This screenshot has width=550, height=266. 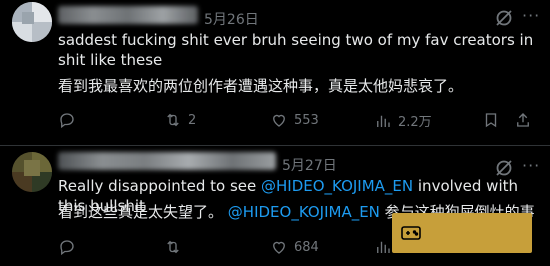 I want to click on like-button: 684, so click(x=294, y=247).